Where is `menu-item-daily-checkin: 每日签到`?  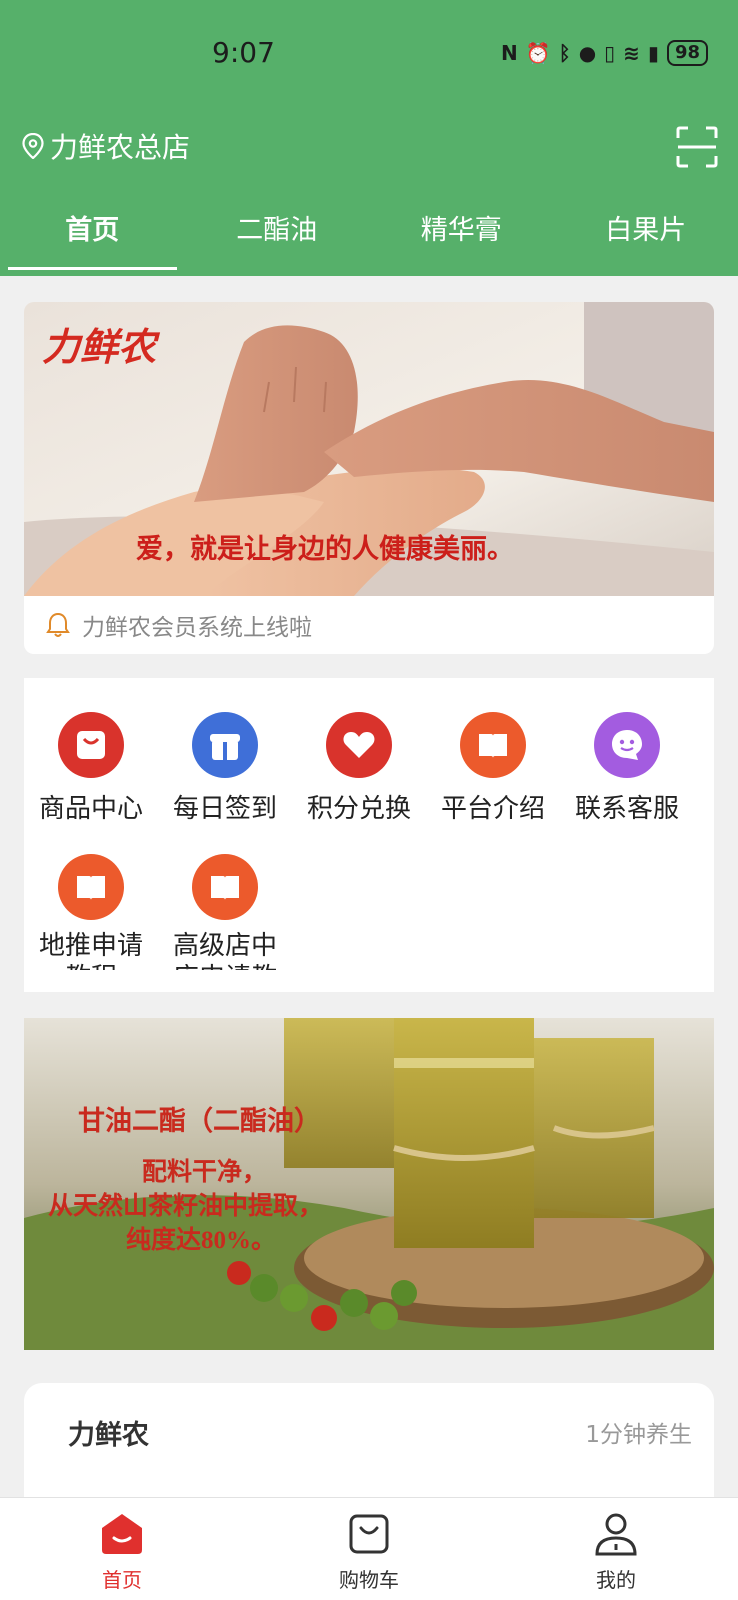 menu-item-daily-checkin: 每日签到 is located at coordinates (225, 767).